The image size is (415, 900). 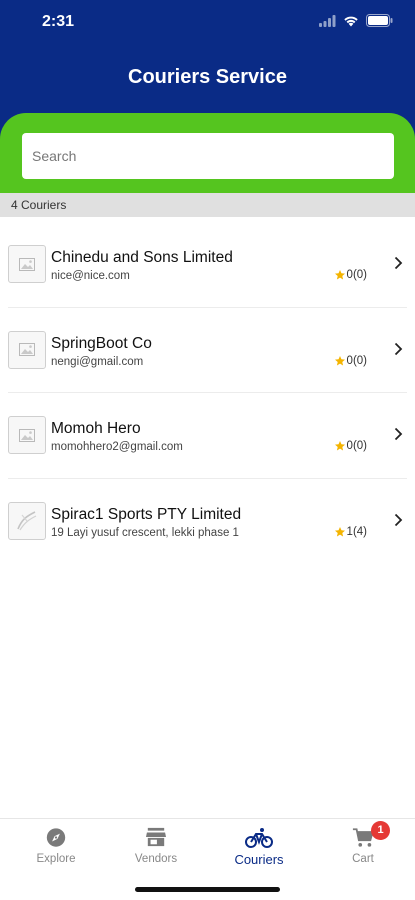 What do you see at coordinates (96, 428) in the screenshot?
I see `courier-name: Momoh Hero` at bounding box center [96, 428].